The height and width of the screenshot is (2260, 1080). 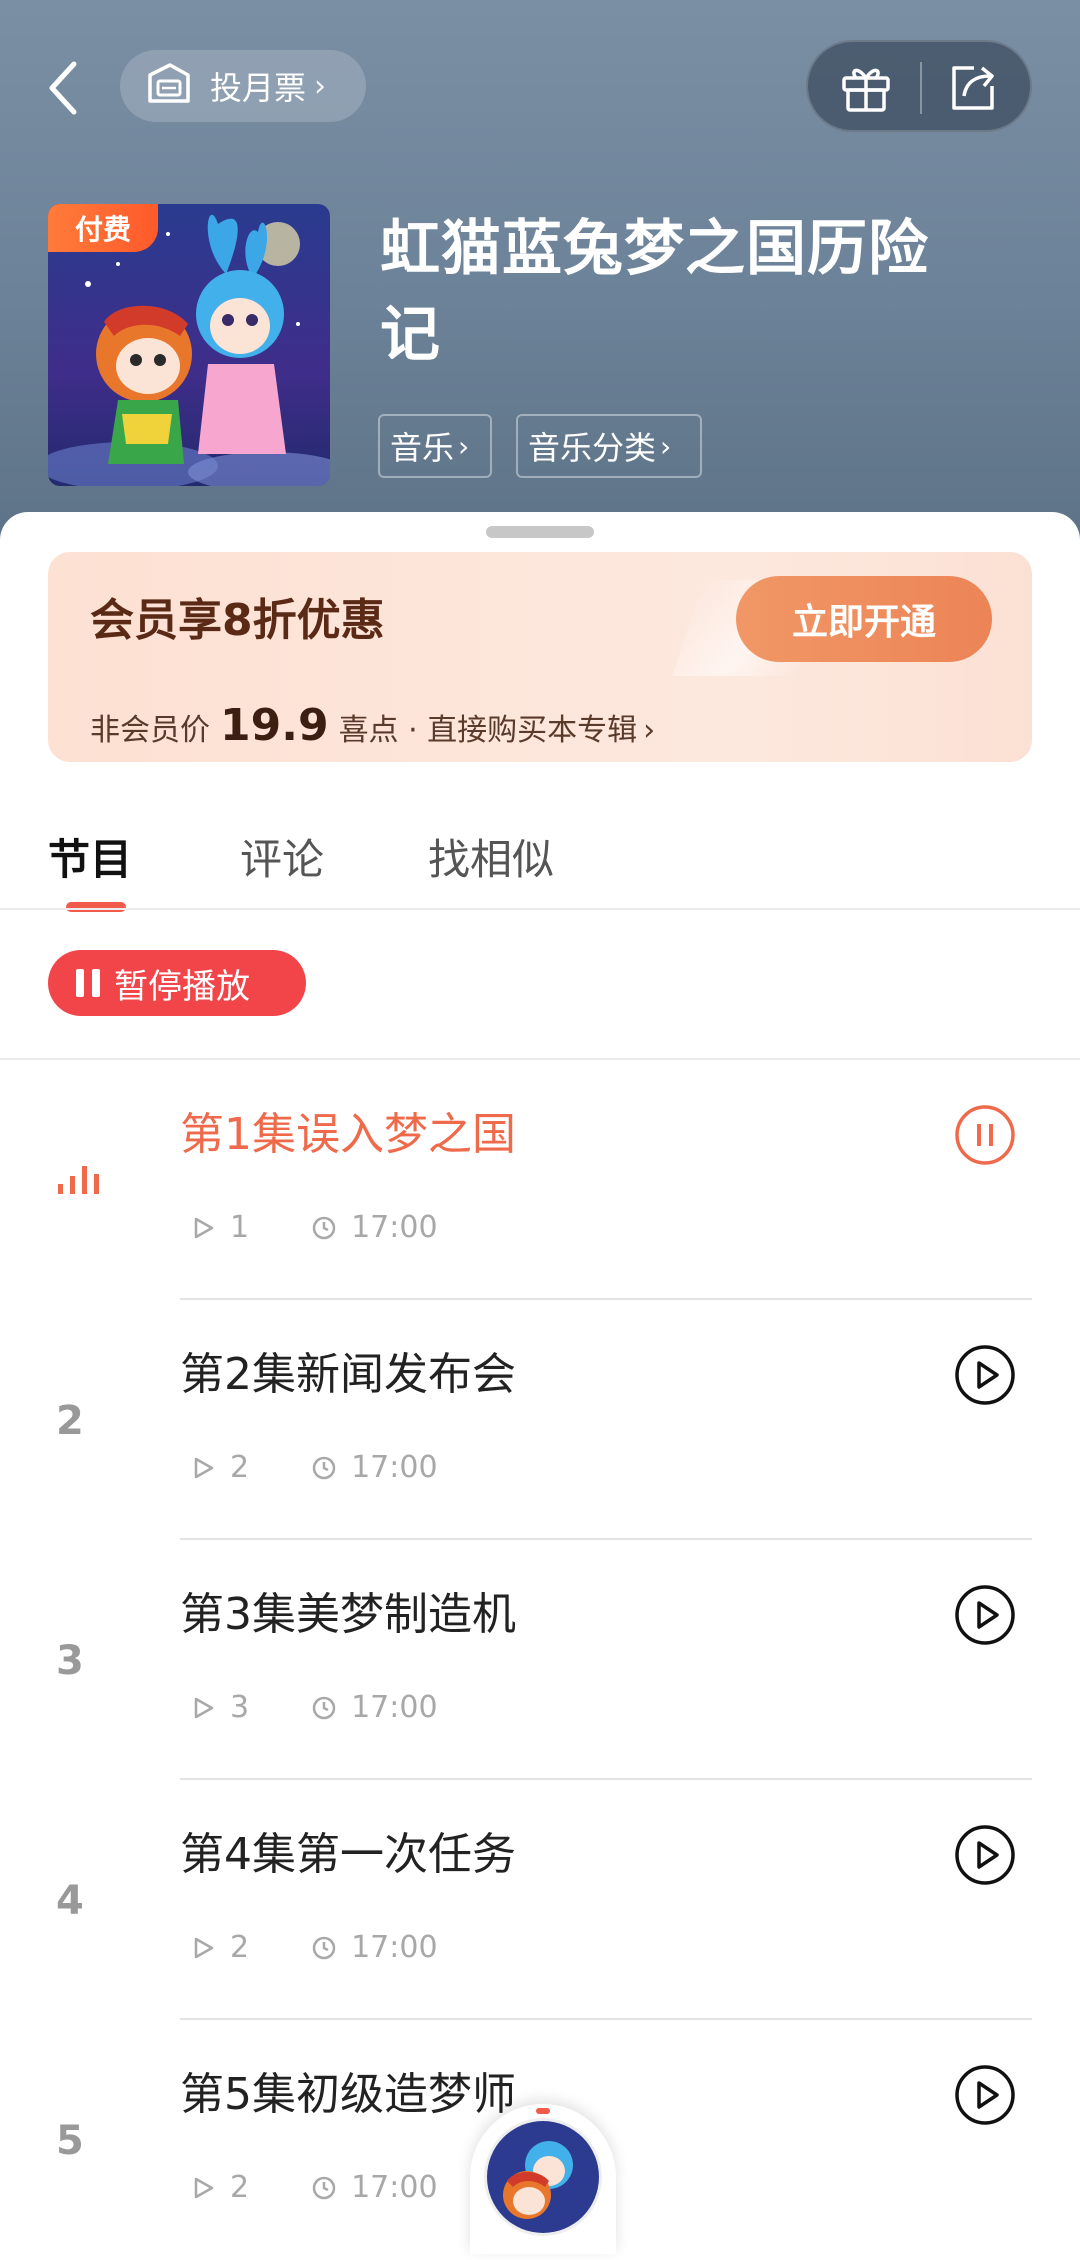 What do you see at coordinates (592, 448) in the screenshot?
I see `tag-label: 音乐分类` at bounding box center [592, 448].